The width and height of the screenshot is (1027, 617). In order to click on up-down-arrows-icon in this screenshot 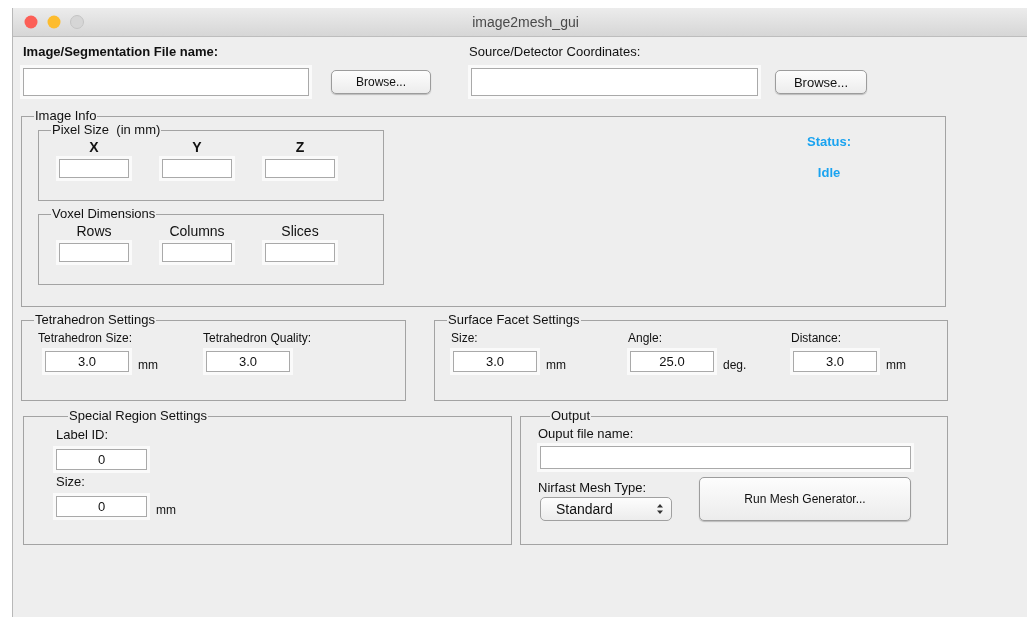, I will do `click(660, 509)`.